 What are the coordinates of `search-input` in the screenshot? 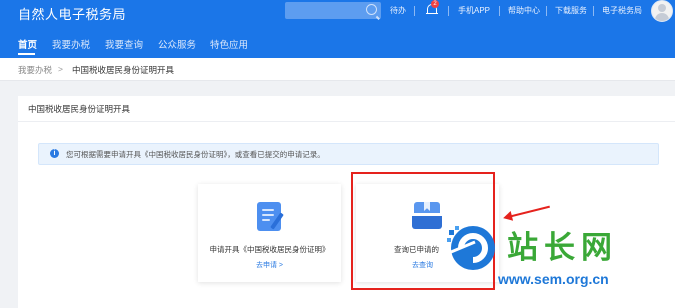 It's located at (333, 10).